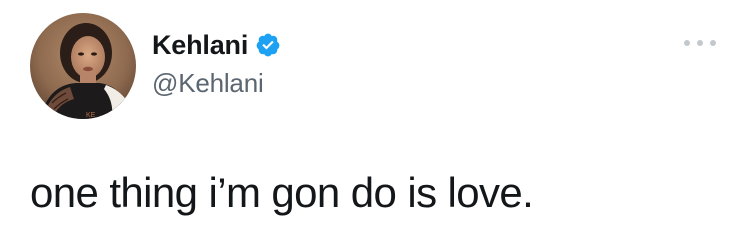 The width and height of the screenshot is (749, 249). Describe the element at coordinates (282, 192) in the screenshot. I see `tweet-text: one thing i’m gon do is love.` at that location.